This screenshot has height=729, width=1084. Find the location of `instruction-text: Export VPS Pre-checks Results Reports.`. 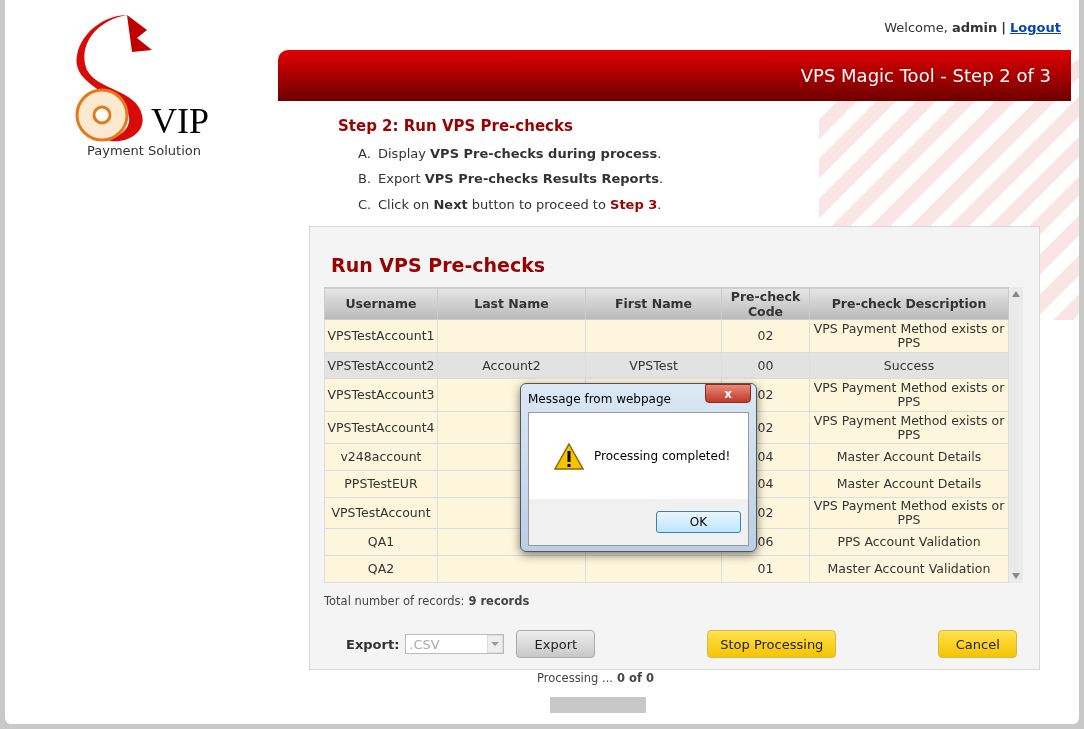

instruction-text: Export VPS Pre-checks Results Reports. is located at coordinates (521, 179).